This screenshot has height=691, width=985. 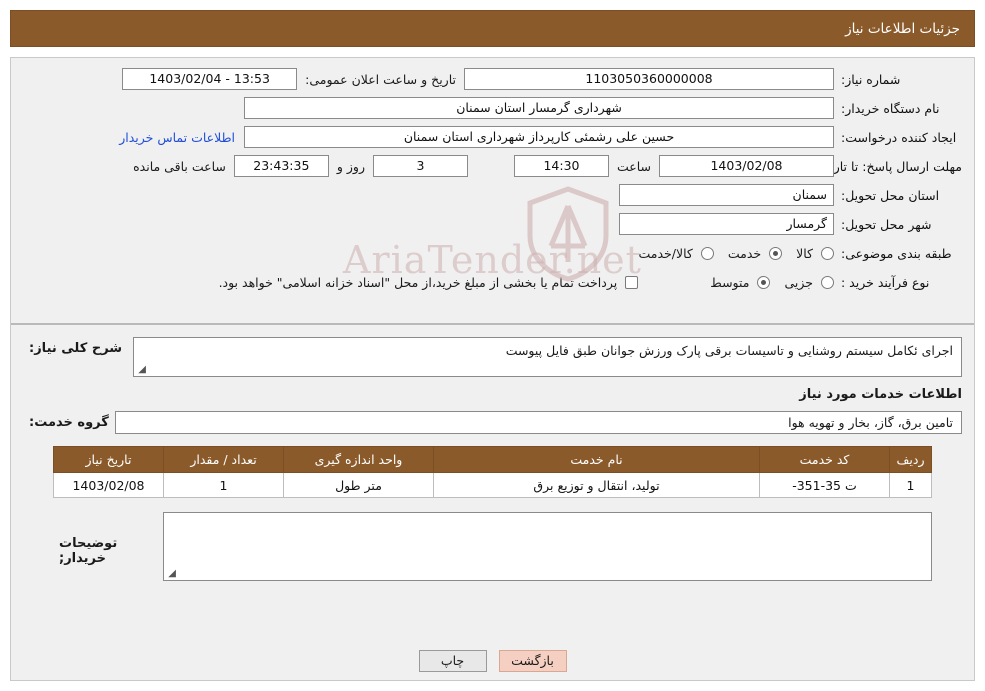 I want to click on row-buyer-notes: ◢ توضیحات خریدار;, so click(x=492, y=546).